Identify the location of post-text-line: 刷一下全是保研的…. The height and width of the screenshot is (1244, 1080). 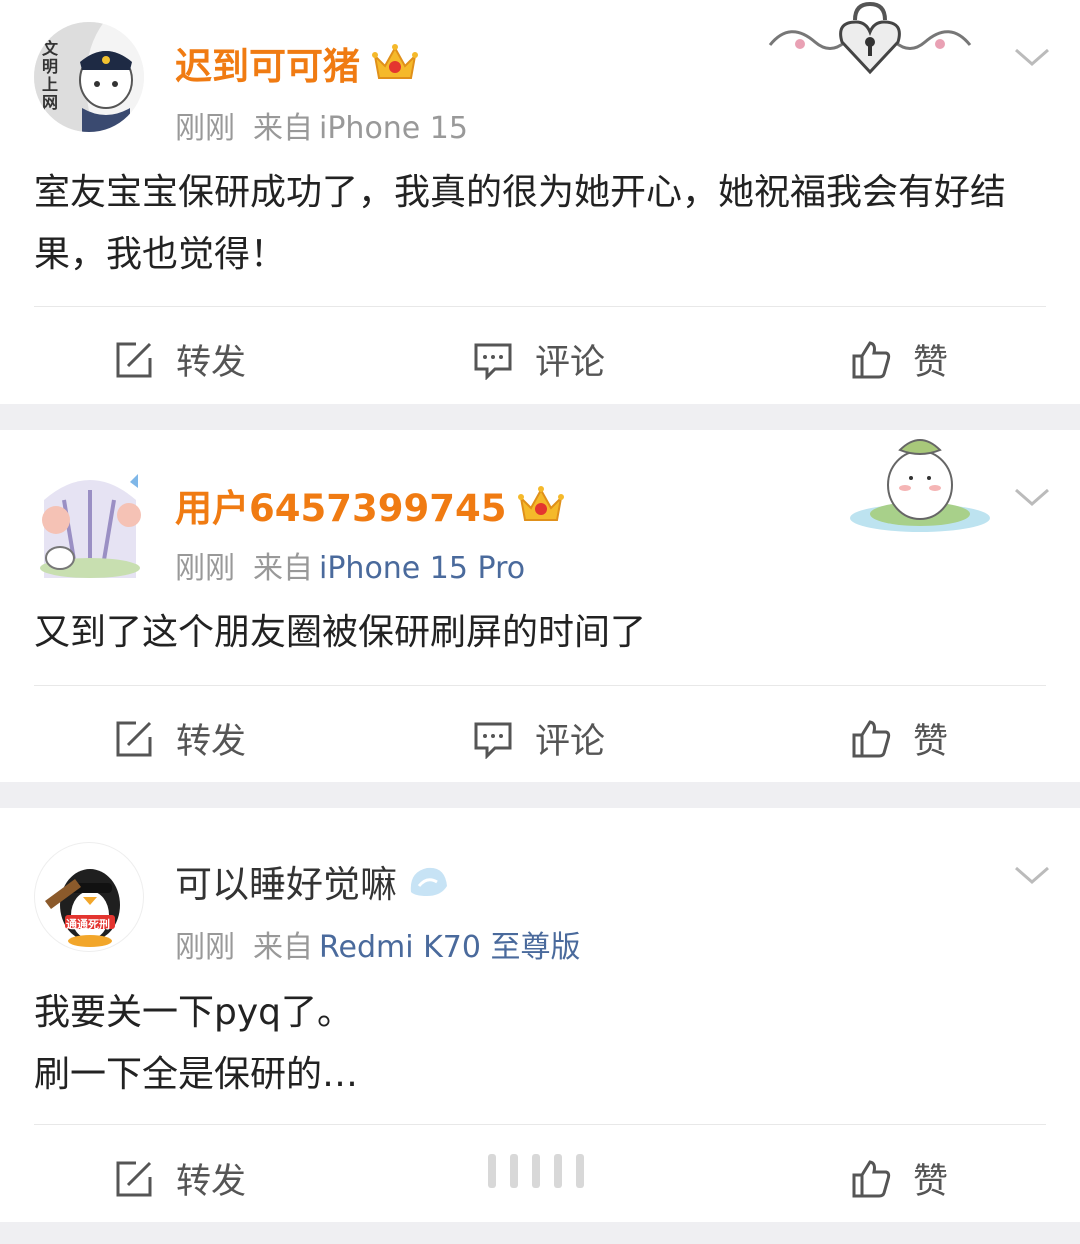
(196, 1074).